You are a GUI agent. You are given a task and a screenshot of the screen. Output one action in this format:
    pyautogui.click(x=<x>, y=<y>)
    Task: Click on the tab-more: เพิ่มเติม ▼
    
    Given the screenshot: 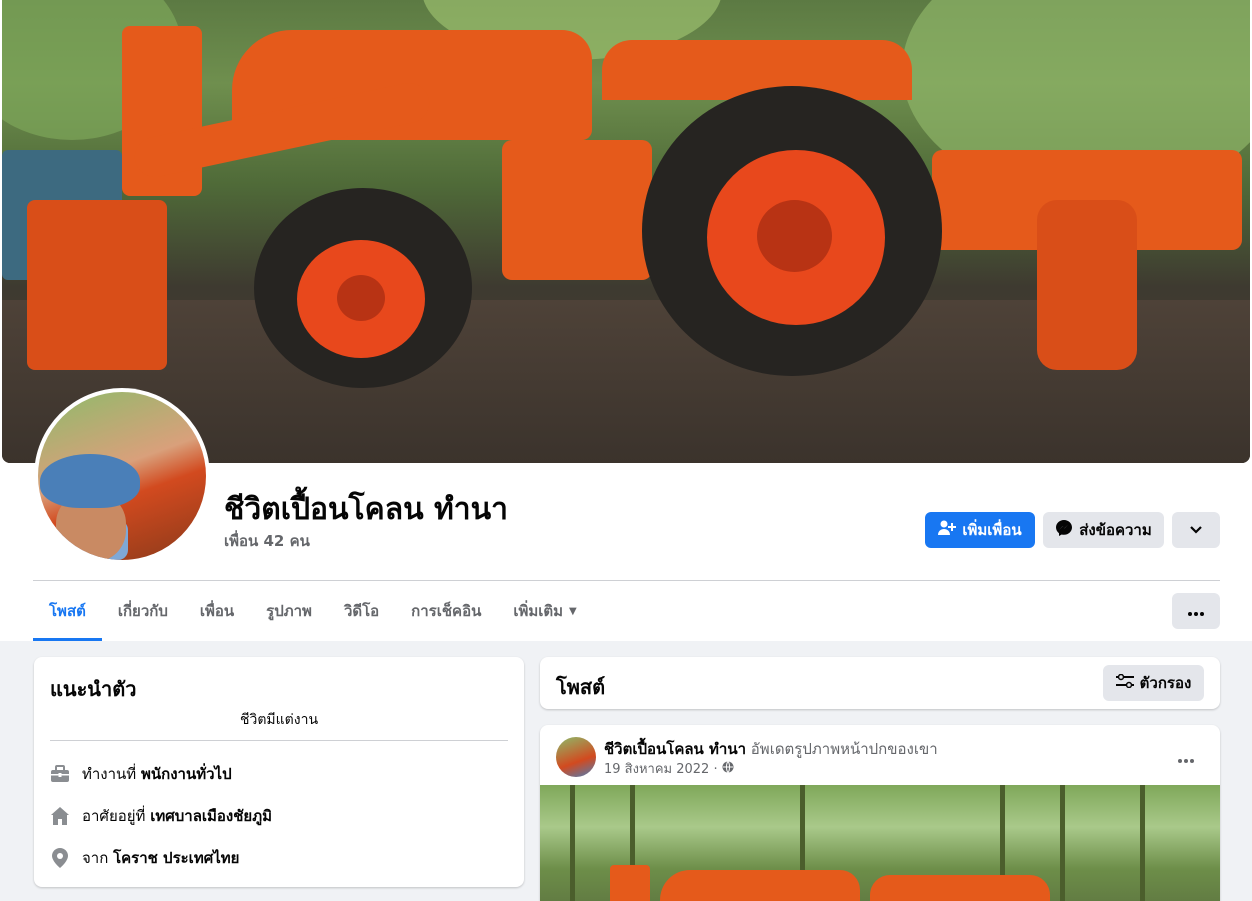 What is the action you would take?
    pyautogui.click(x=544, y=611)
    